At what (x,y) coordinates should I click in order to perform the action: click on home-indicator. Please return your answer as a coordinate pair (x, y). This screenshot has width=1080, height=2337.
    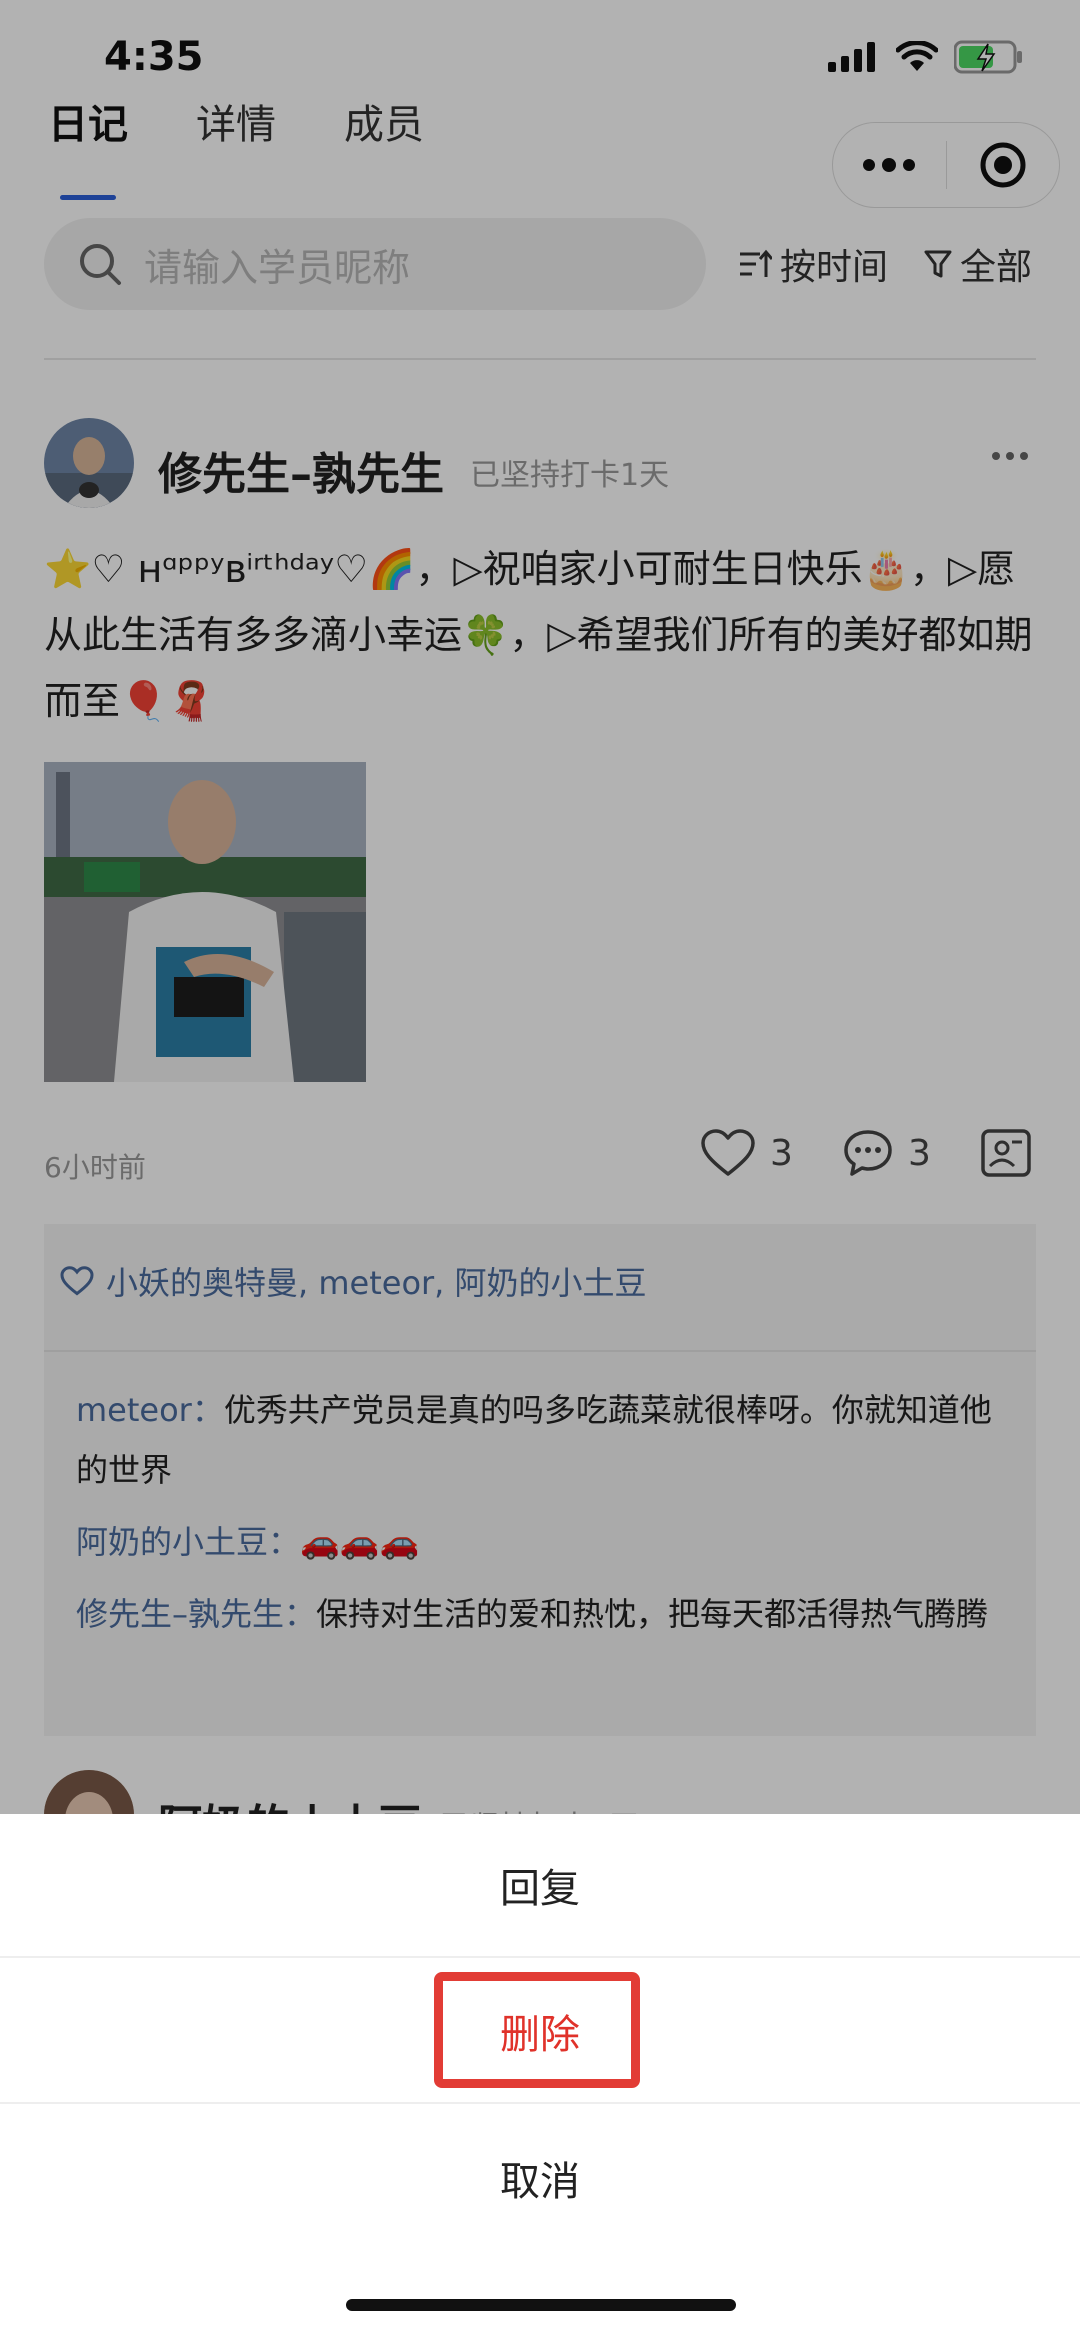
    Looking at the image, I should click on (541, 2305).